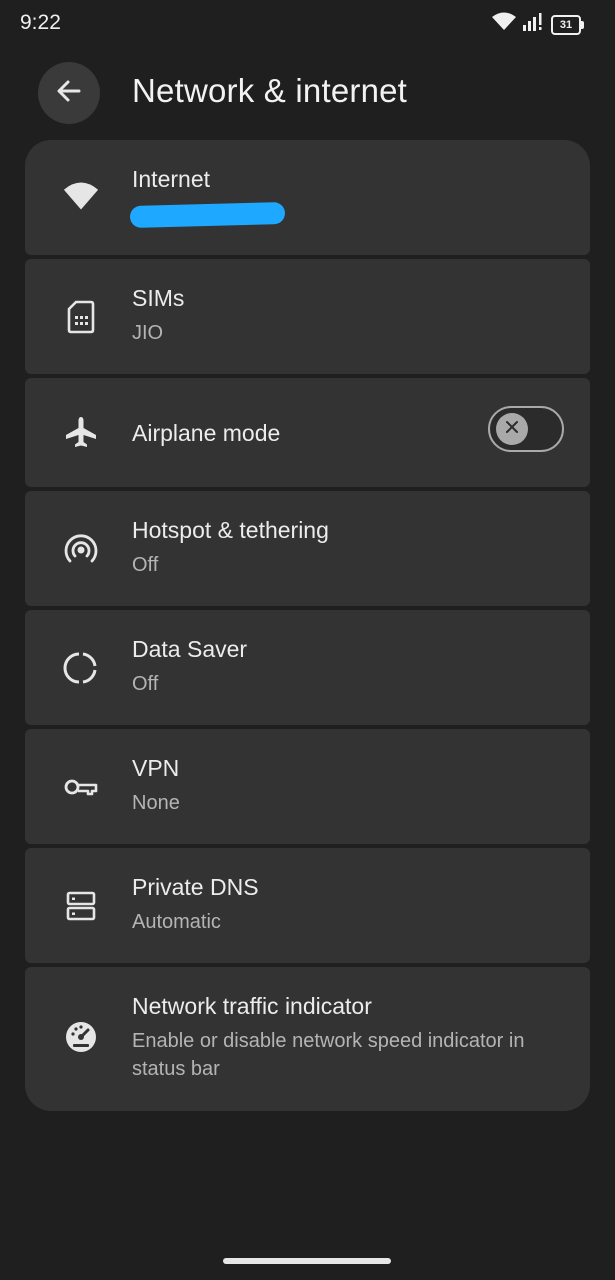 This screenshot has height=1280, width=615. I want to click on settings-item-private-dns: Private DNS Automatic, so click(307, 905).